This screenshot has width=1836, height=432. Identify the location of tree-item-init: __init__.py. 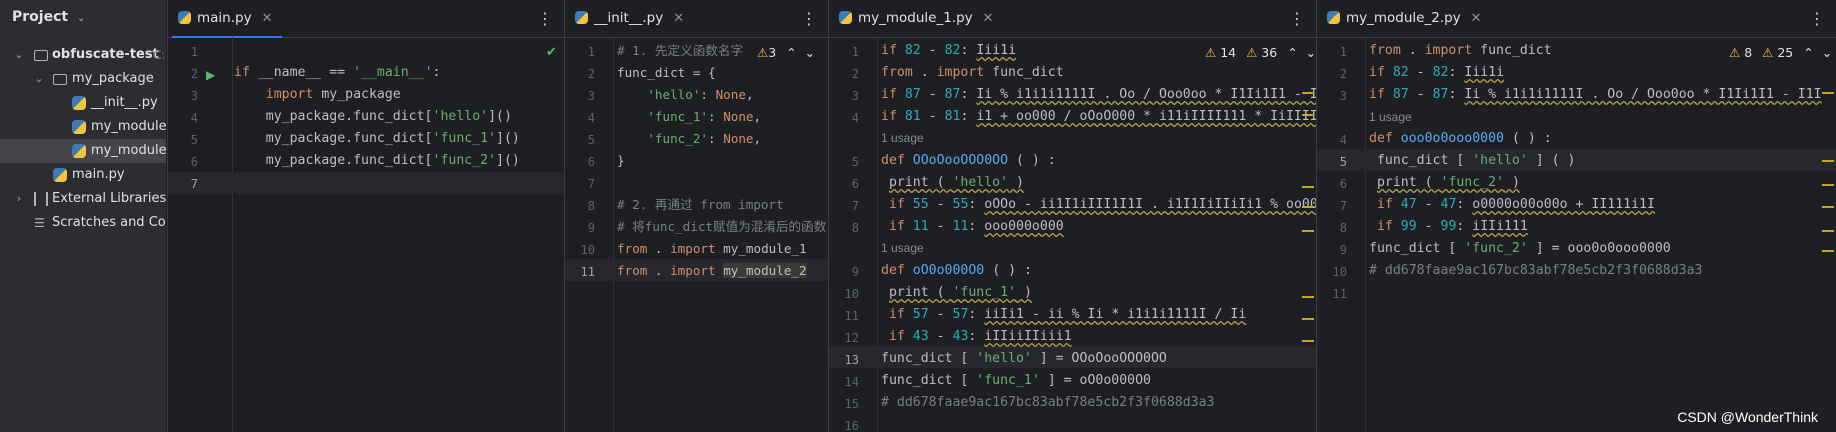
(83, 103).